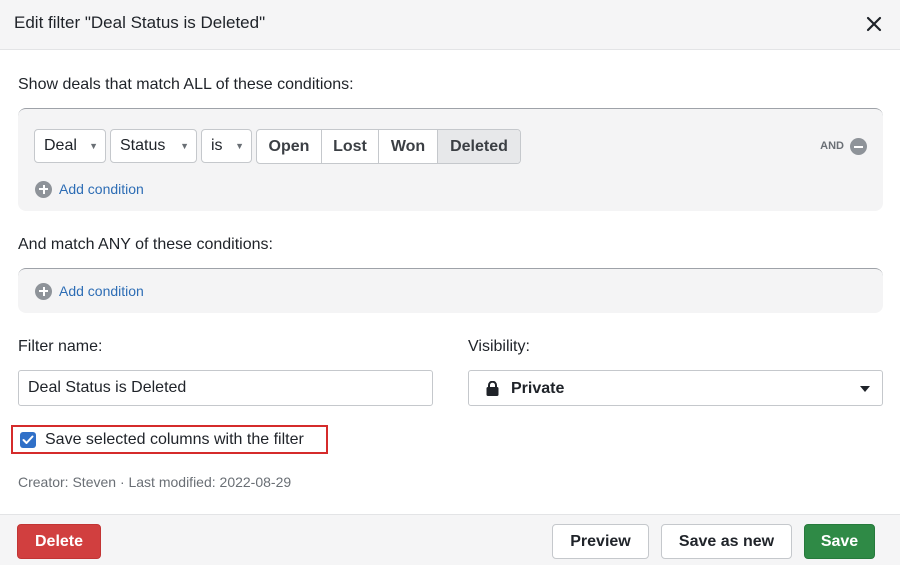 The height and width of the screenshot is (565, 900). Describe the element at coordinates (143, 145) in the screenshot. I see `field-select-value: Status` at that location.